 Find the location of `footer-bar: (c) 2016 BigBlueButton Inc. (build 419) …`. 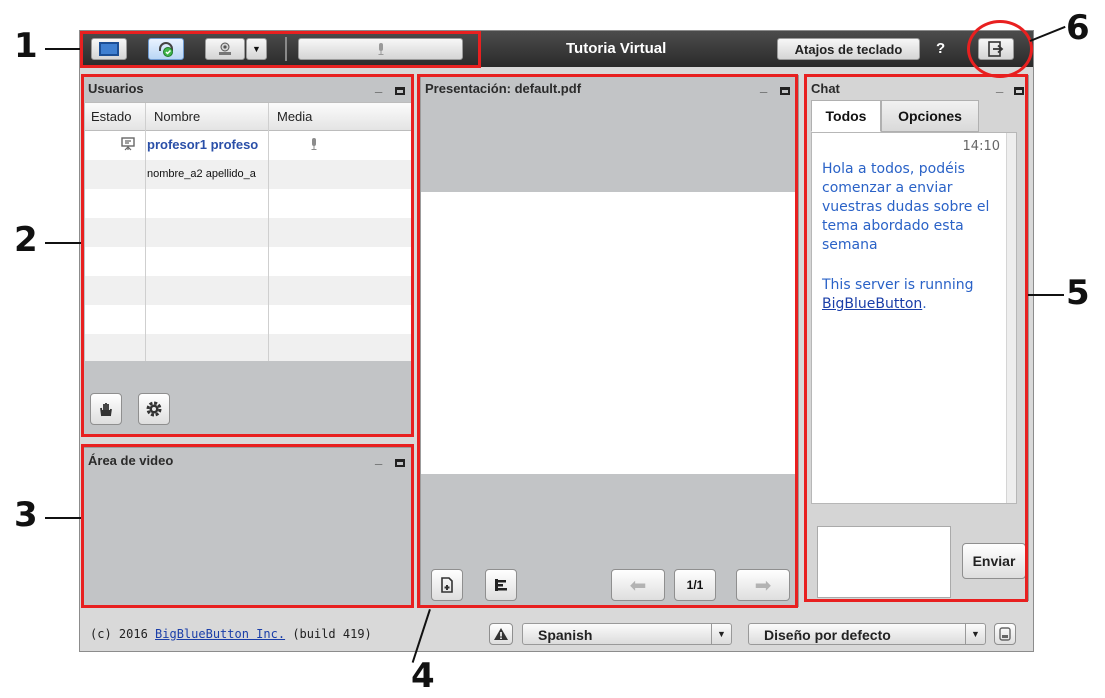

footer-bar: (c) 2016 BigBlueButton Inc. (build 419) … is located at coordinates (556, 633).